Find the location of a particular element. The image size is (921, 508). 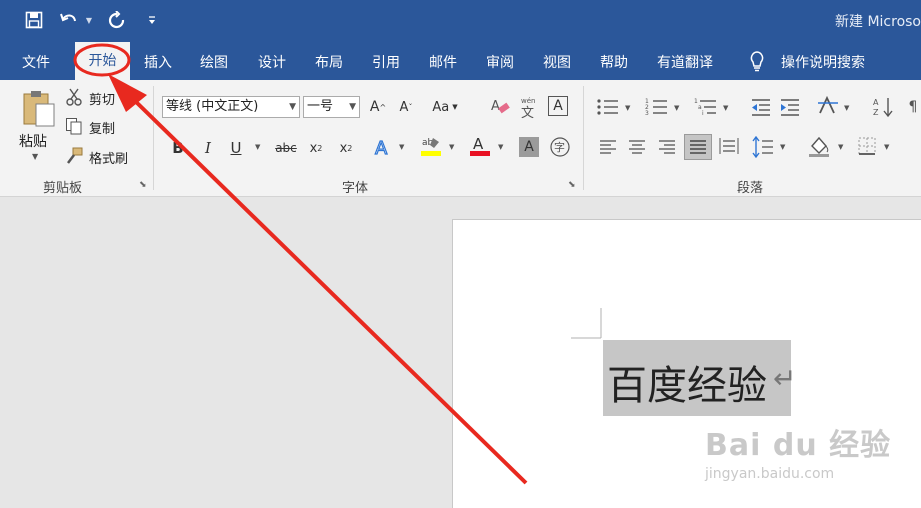

highlight-circle is located at coordinates (102, 60).